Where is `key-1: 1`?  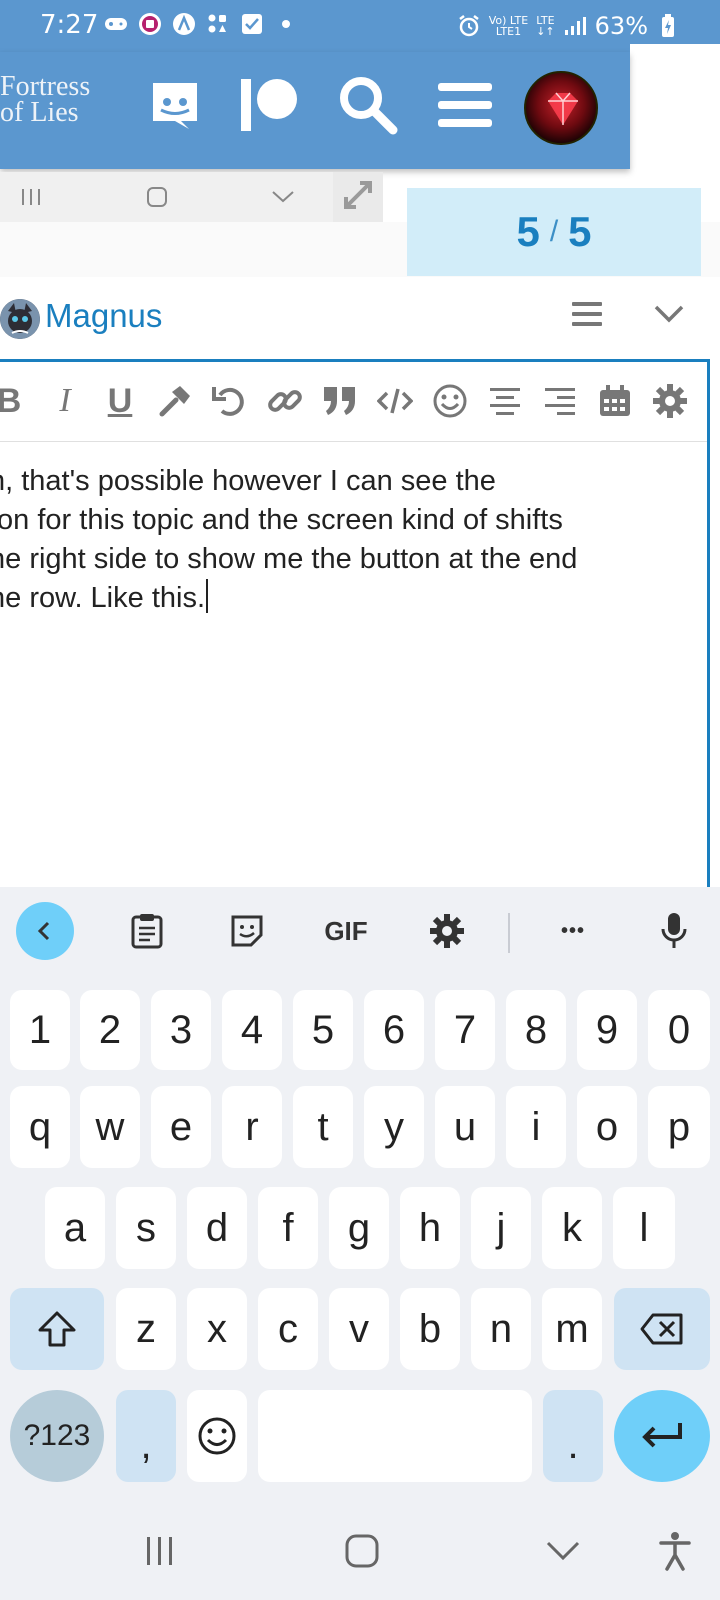
key-1: 1 is located at coordinates (40, 1030).